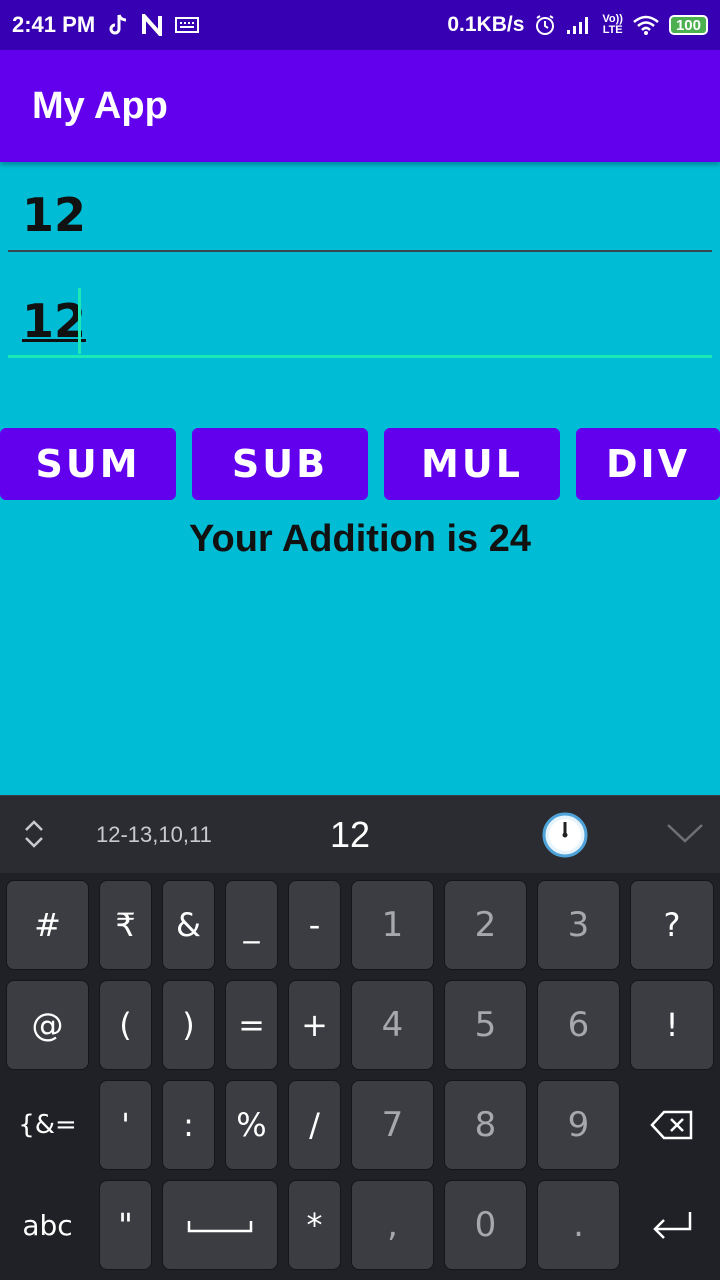 The image size is (720, 1280). Describe the element at coordinates (251, 1025) in the screenshot. I see `key-equals: =` at that location.